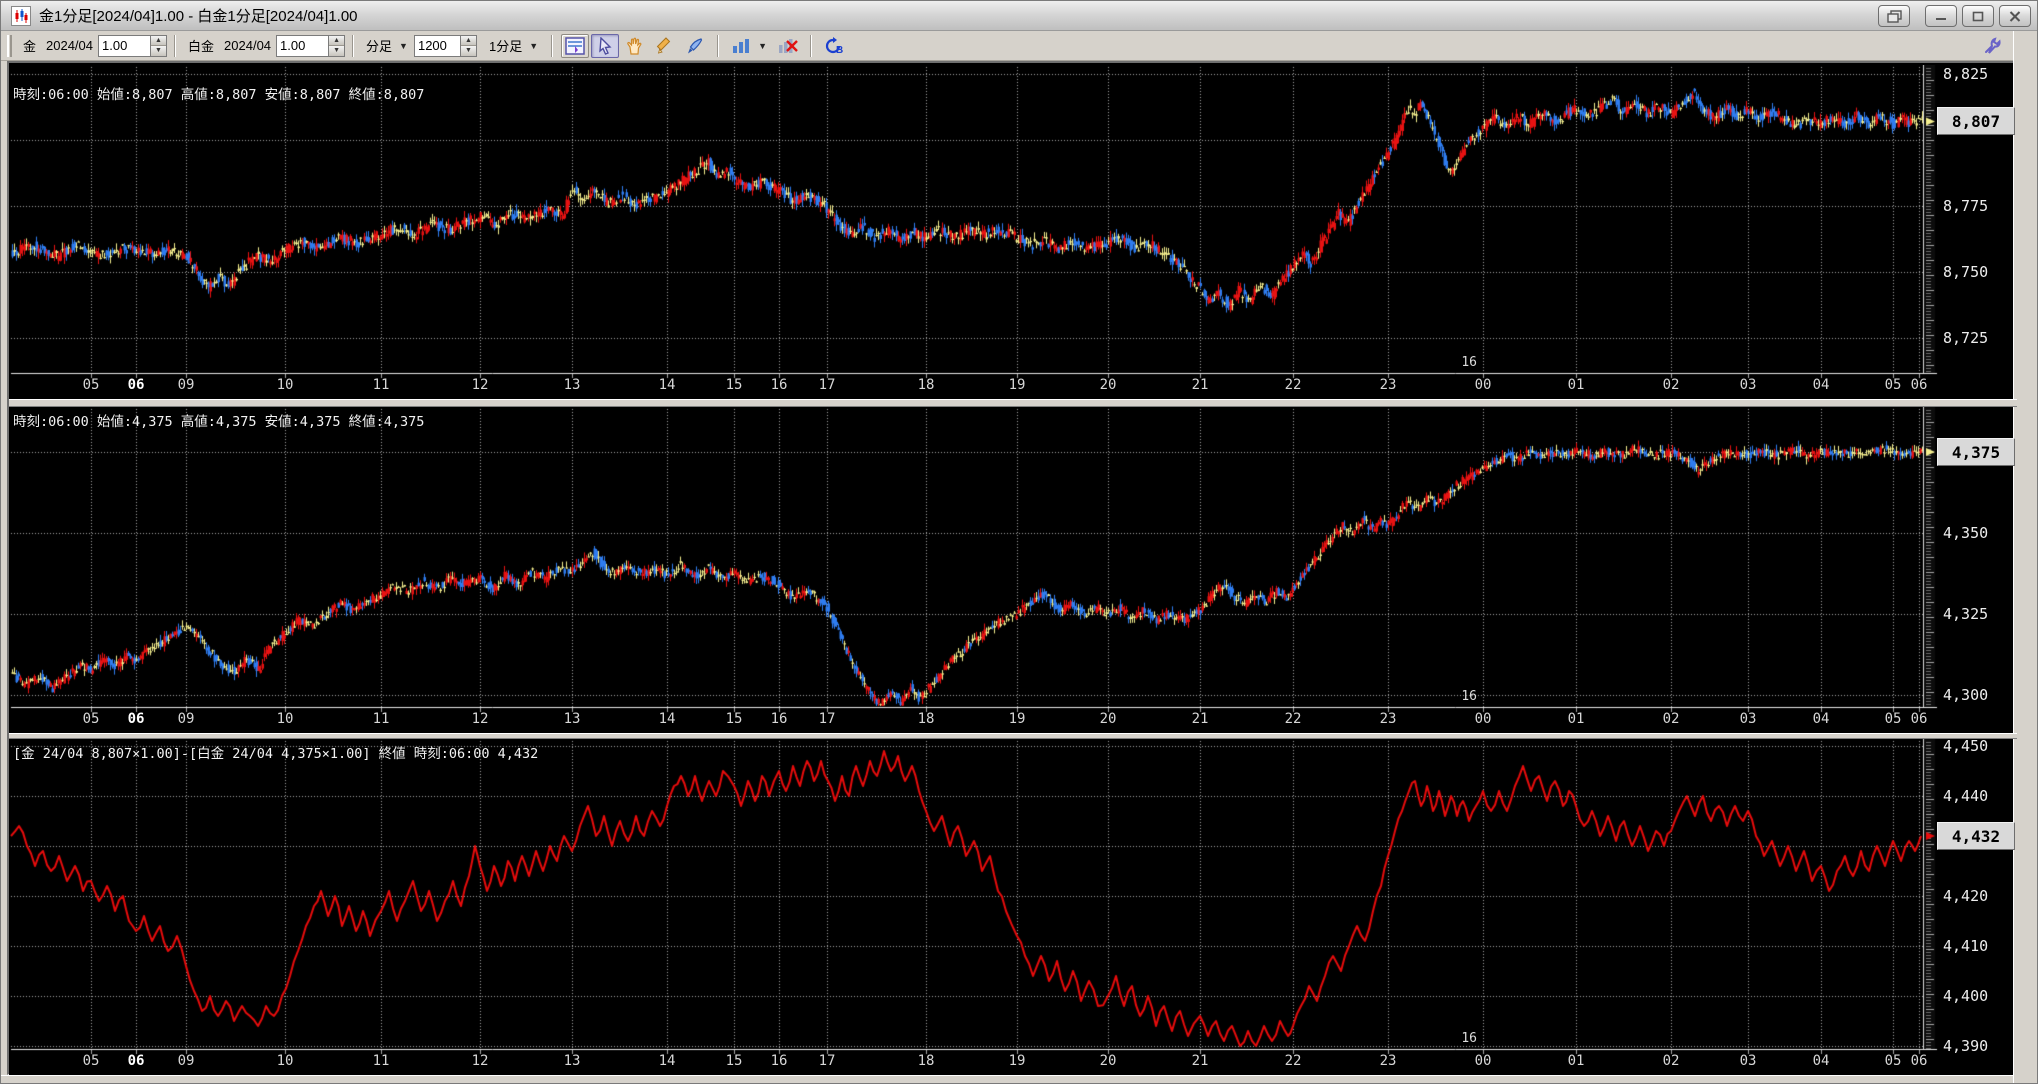 This screenshot has height=1084, width=2038. What do you see at coordinates (379, 45) in the screenshot?
I see `interval-dropdown-label: 分足` at bounding box center [379, 45].